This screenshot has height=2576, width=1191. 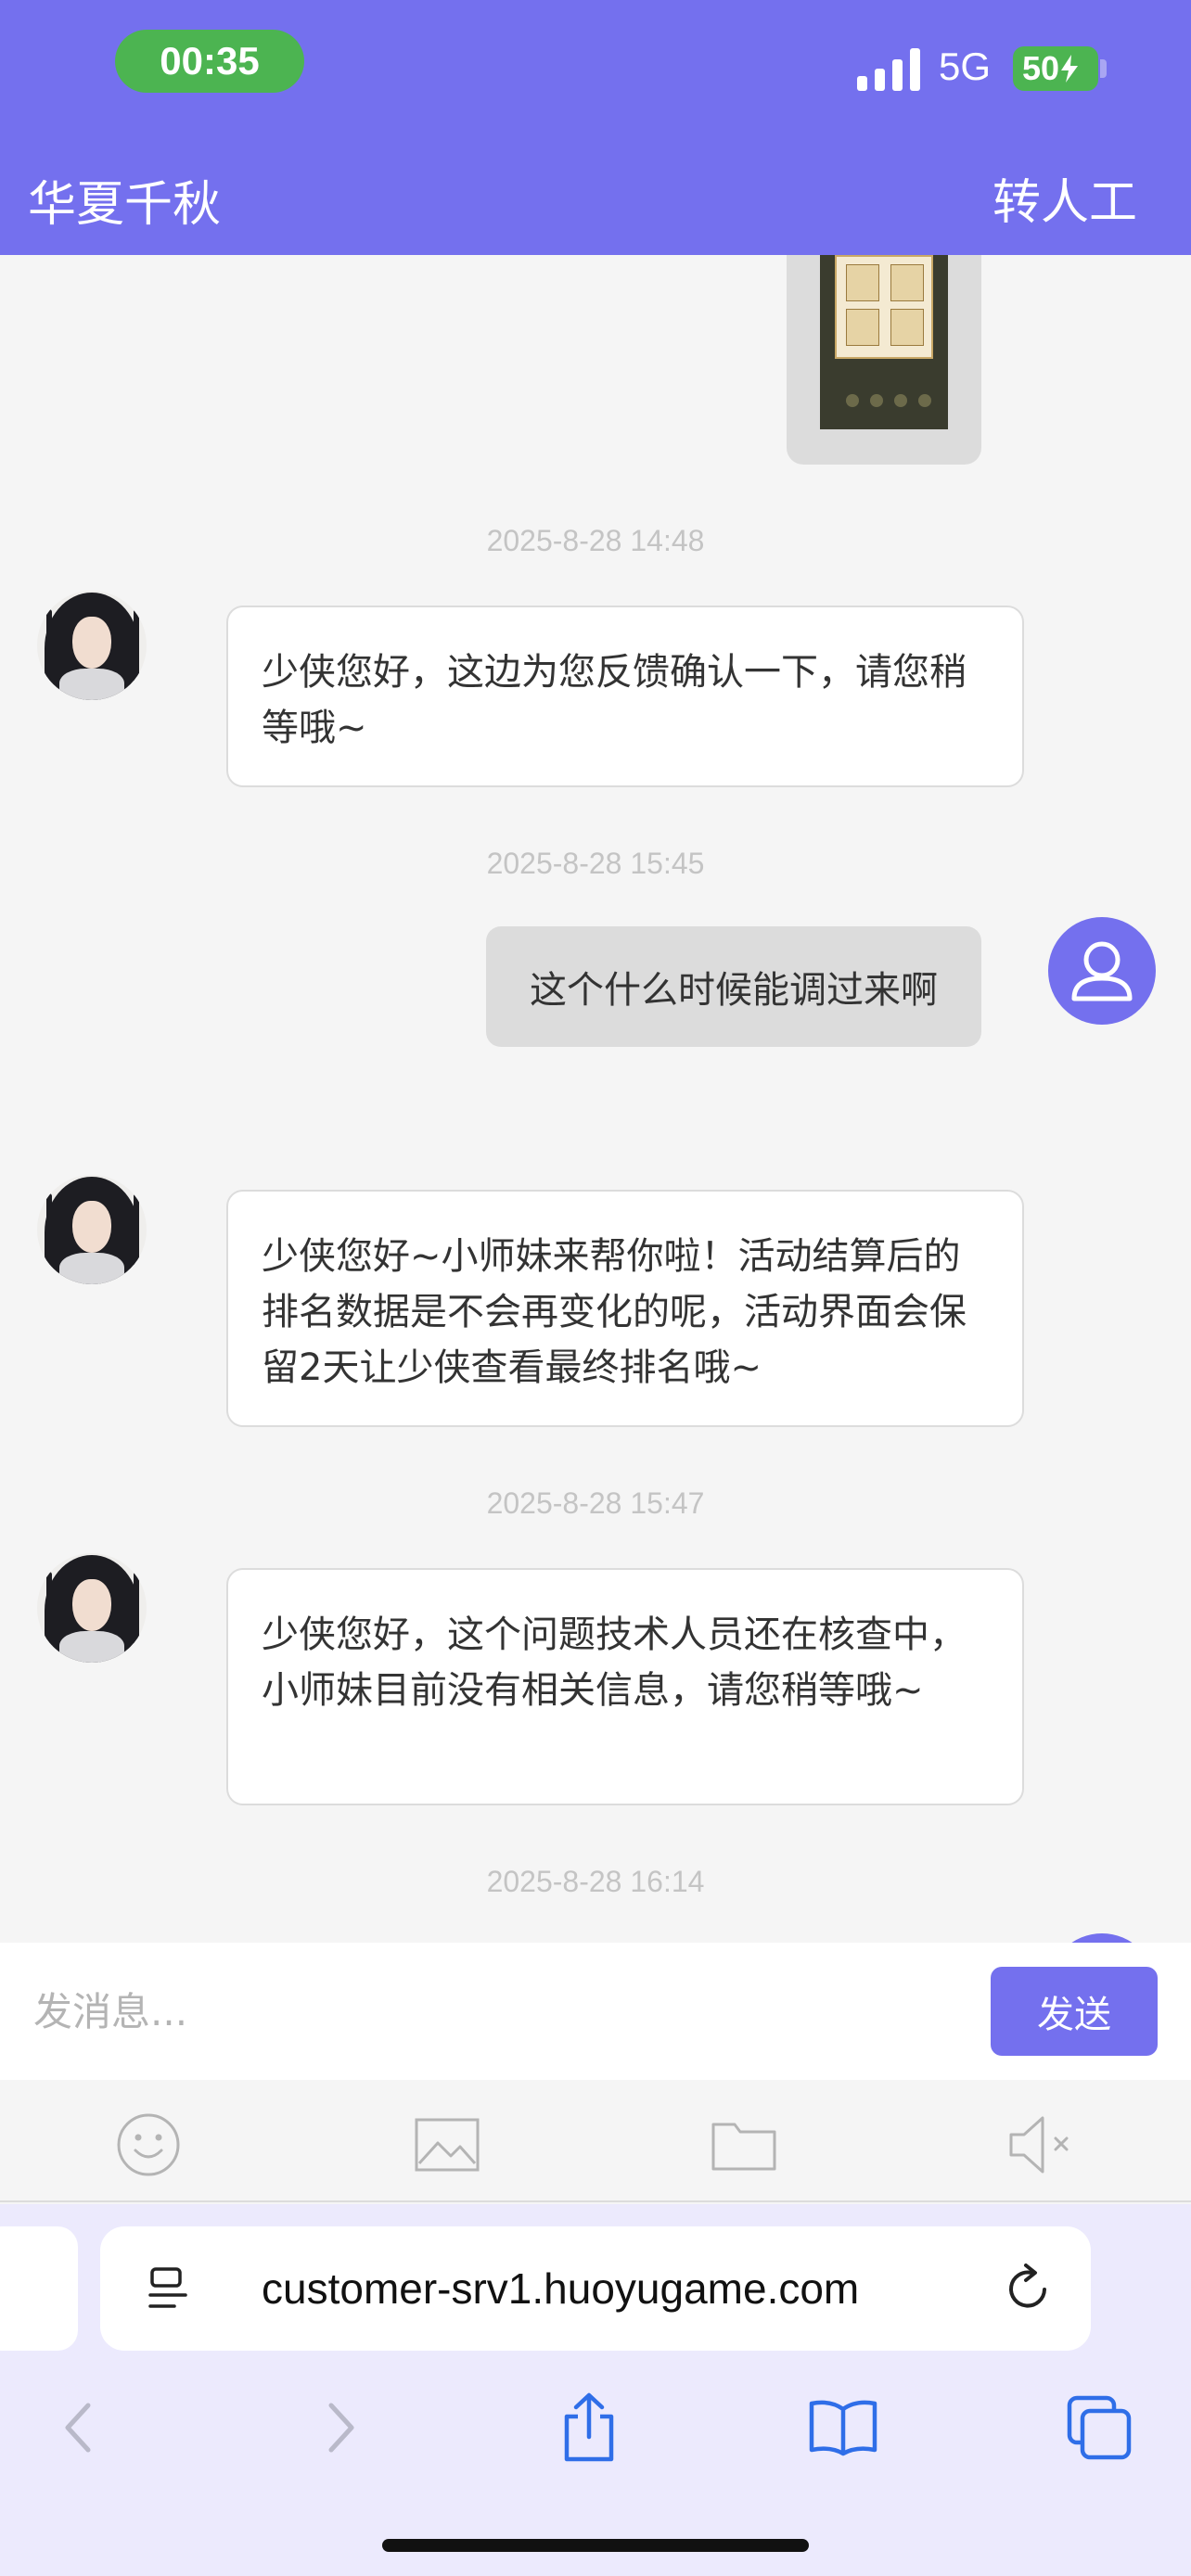 I want to click on browser-chrome: customer-srv1.huoyugame.com, so click(x=595, y=2390).